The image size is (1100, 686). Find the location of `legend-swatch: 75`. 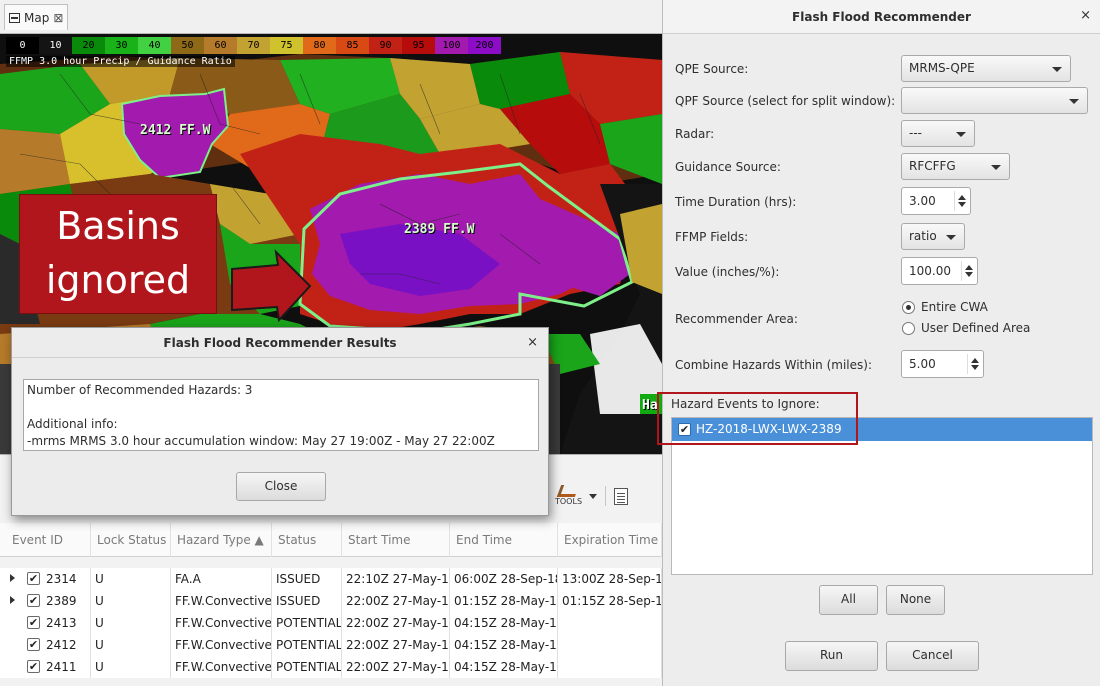

legend-swatch: 75 is located at coordinates (286, 45).